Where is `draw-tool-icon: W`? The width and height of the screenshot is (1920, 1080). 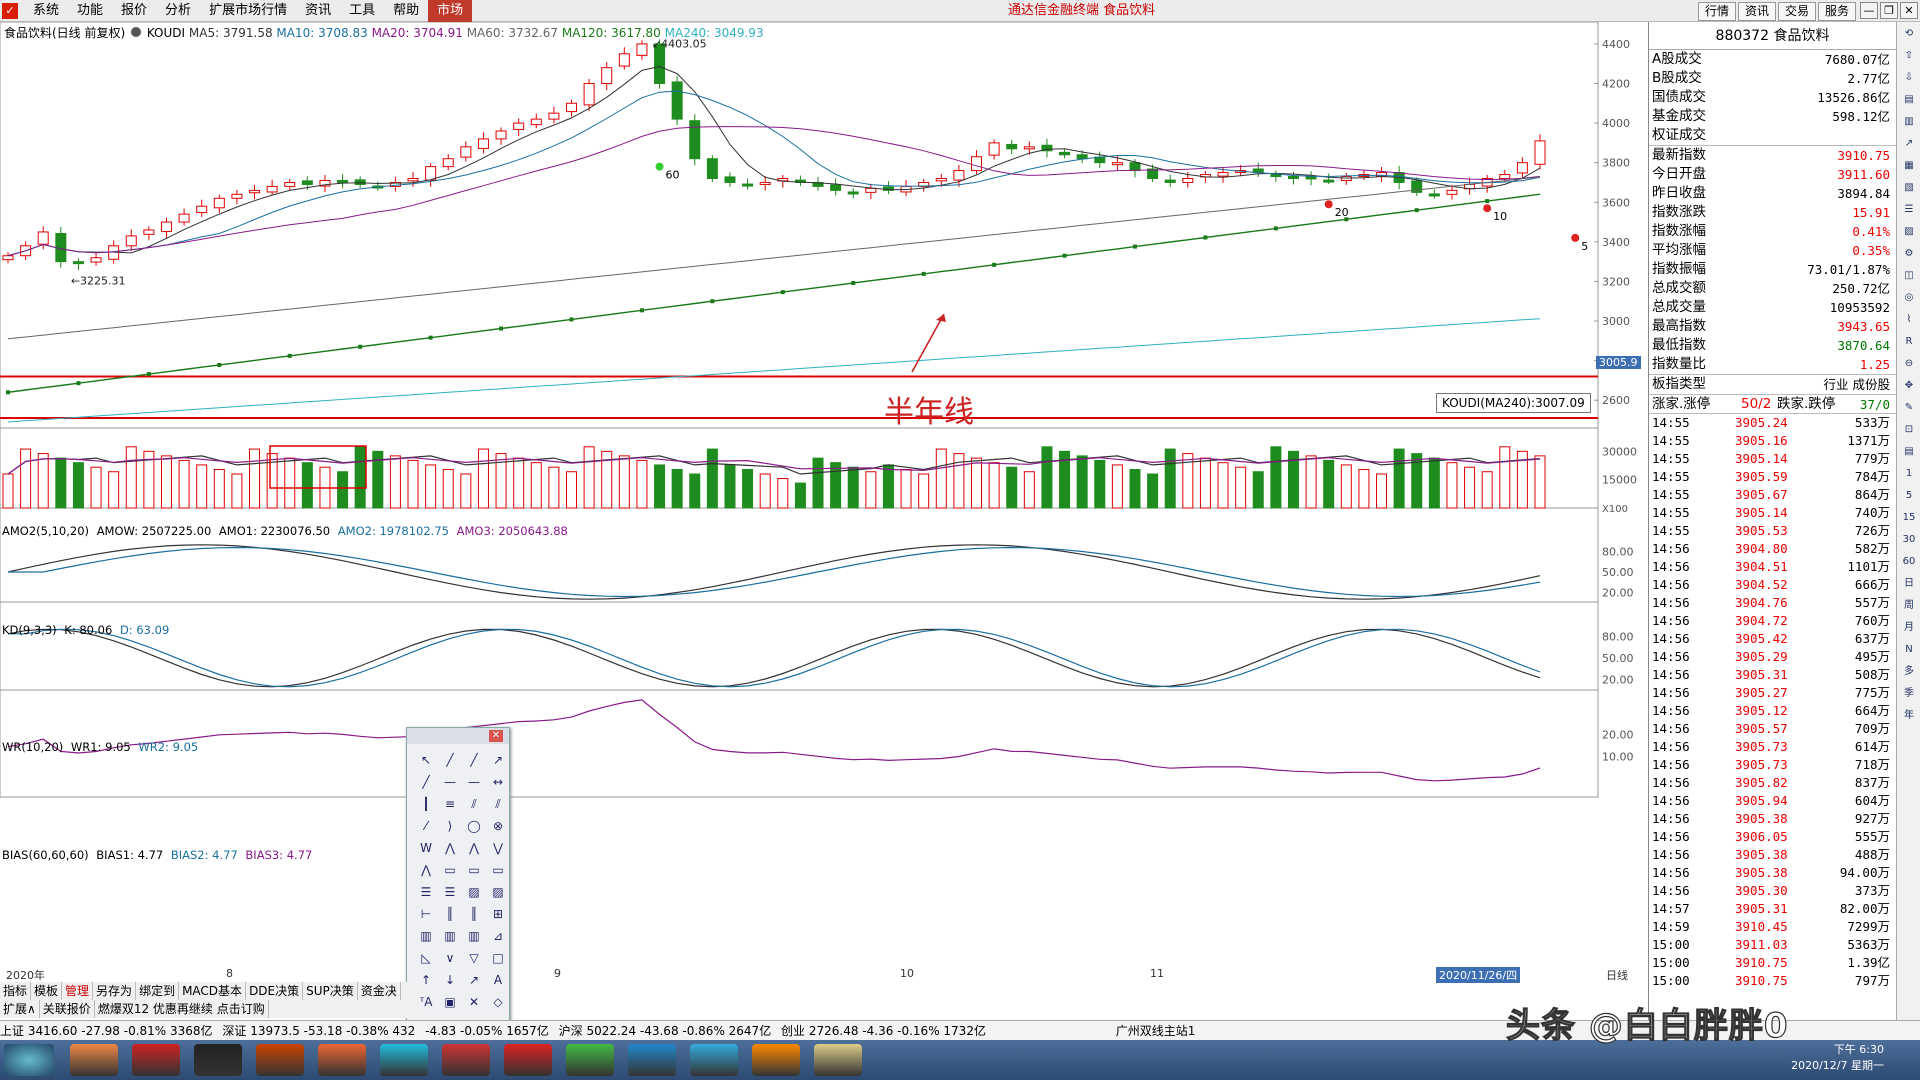
draw-tool-icon: W is located at coordinates (426, 848).